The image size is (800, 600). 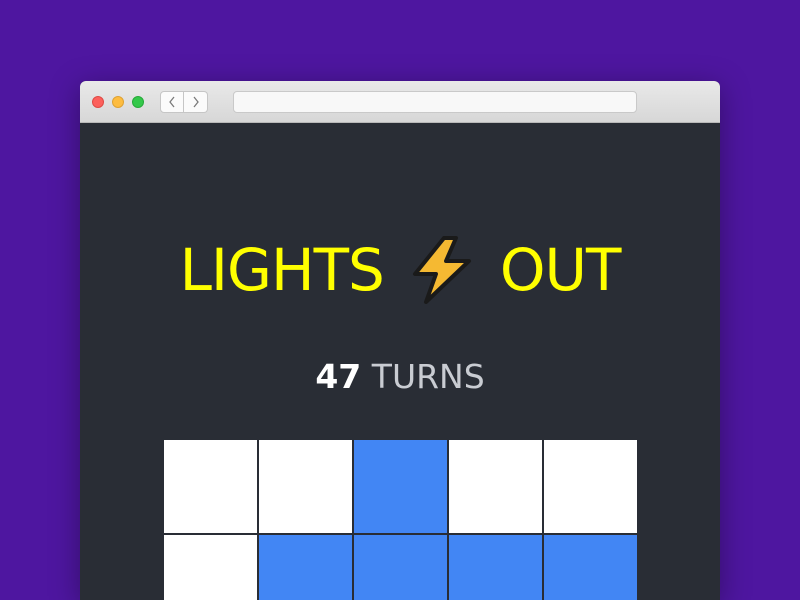 What do you see at coordinates (118, 102) in the screenshot?
I see `minimize-window-button` at bounding box center [118, 102].